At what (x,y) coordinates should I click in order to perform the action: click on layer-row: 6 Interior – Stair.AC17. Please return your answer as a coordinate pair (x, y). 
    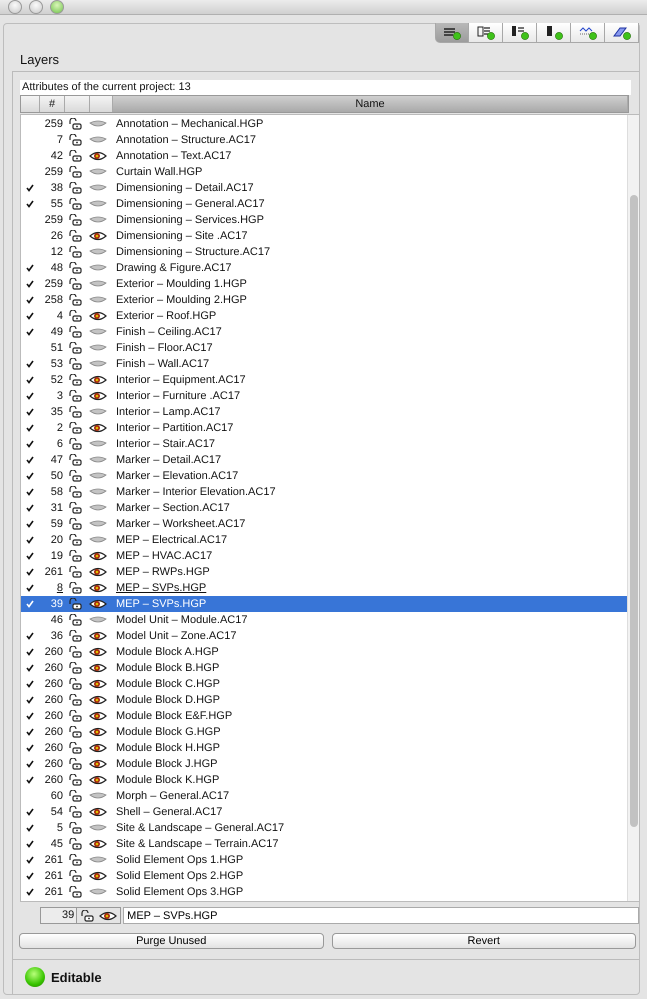
    Looking at the image, I should click on (324, 444).